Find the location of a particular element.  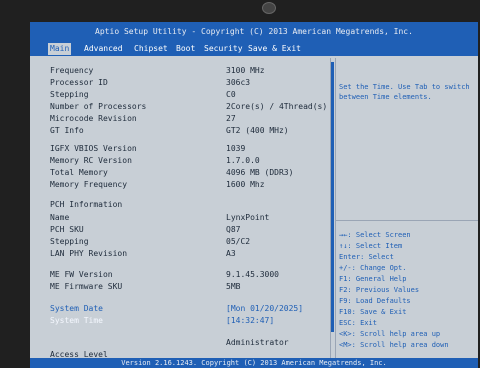

help-divider is located at coordinates (407, 220).